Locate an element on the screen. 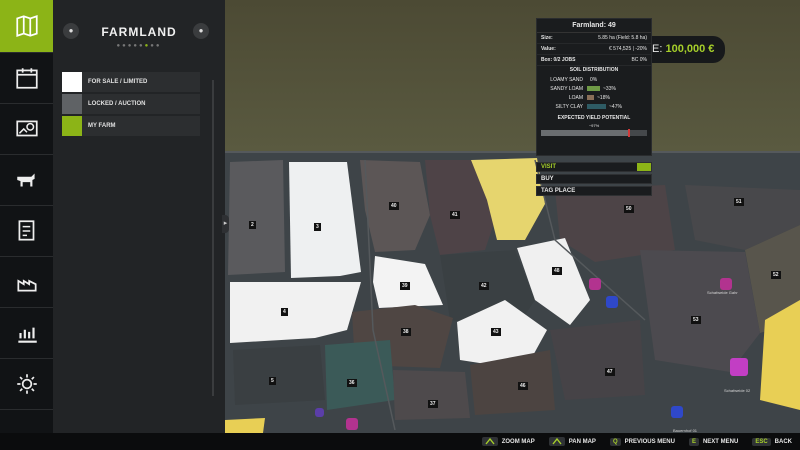 This screenshot has height=450, width=800. field-label: 42 is located at coordinates (484, 286).